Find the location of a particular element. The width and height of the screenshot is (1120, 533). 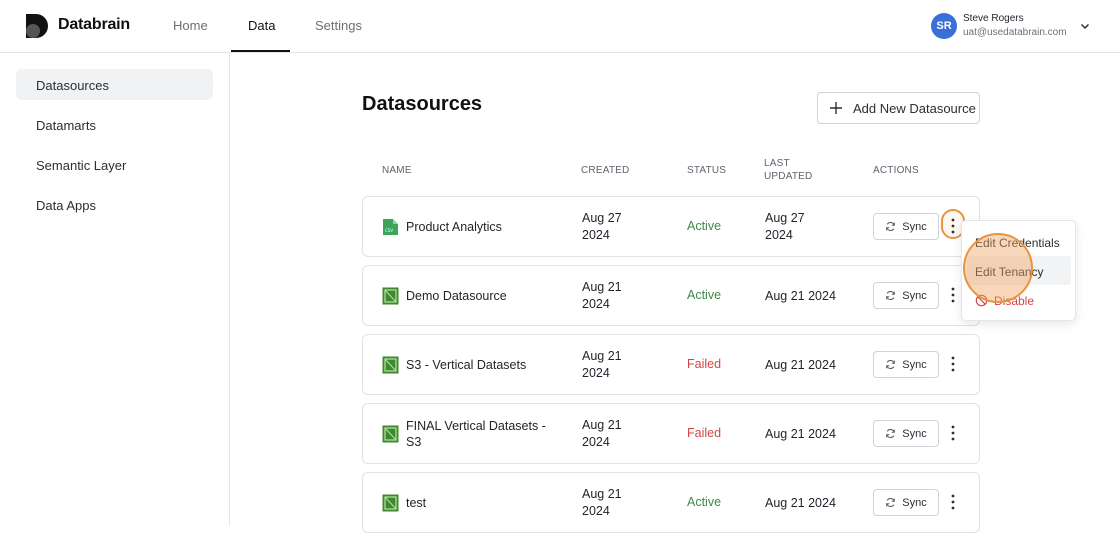

brand-name: Databrain is located at coordinates (94, 25).